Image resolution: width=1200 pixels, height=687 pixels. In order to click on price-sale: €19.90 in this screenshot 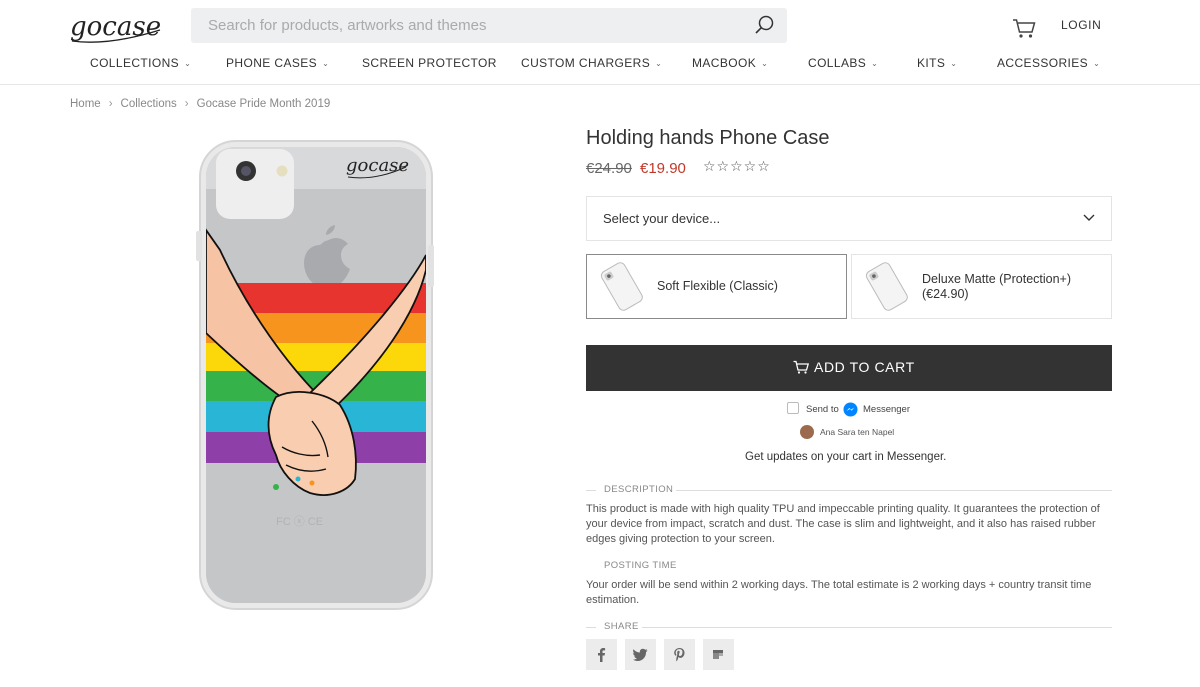, I will do `click(663, 168)`.